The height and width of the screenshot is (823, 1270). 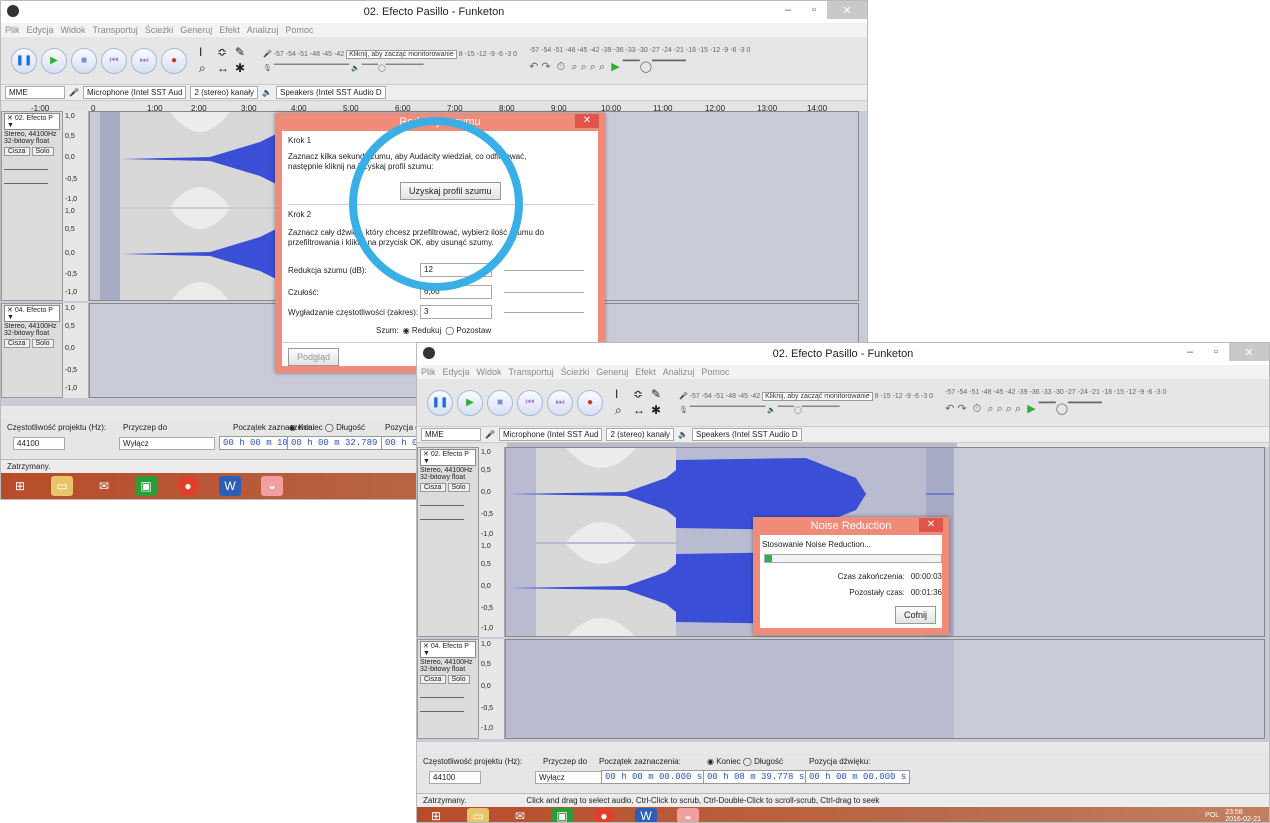 I want to click on windows-start-icon: ⊞, so click(x=20, y=486).